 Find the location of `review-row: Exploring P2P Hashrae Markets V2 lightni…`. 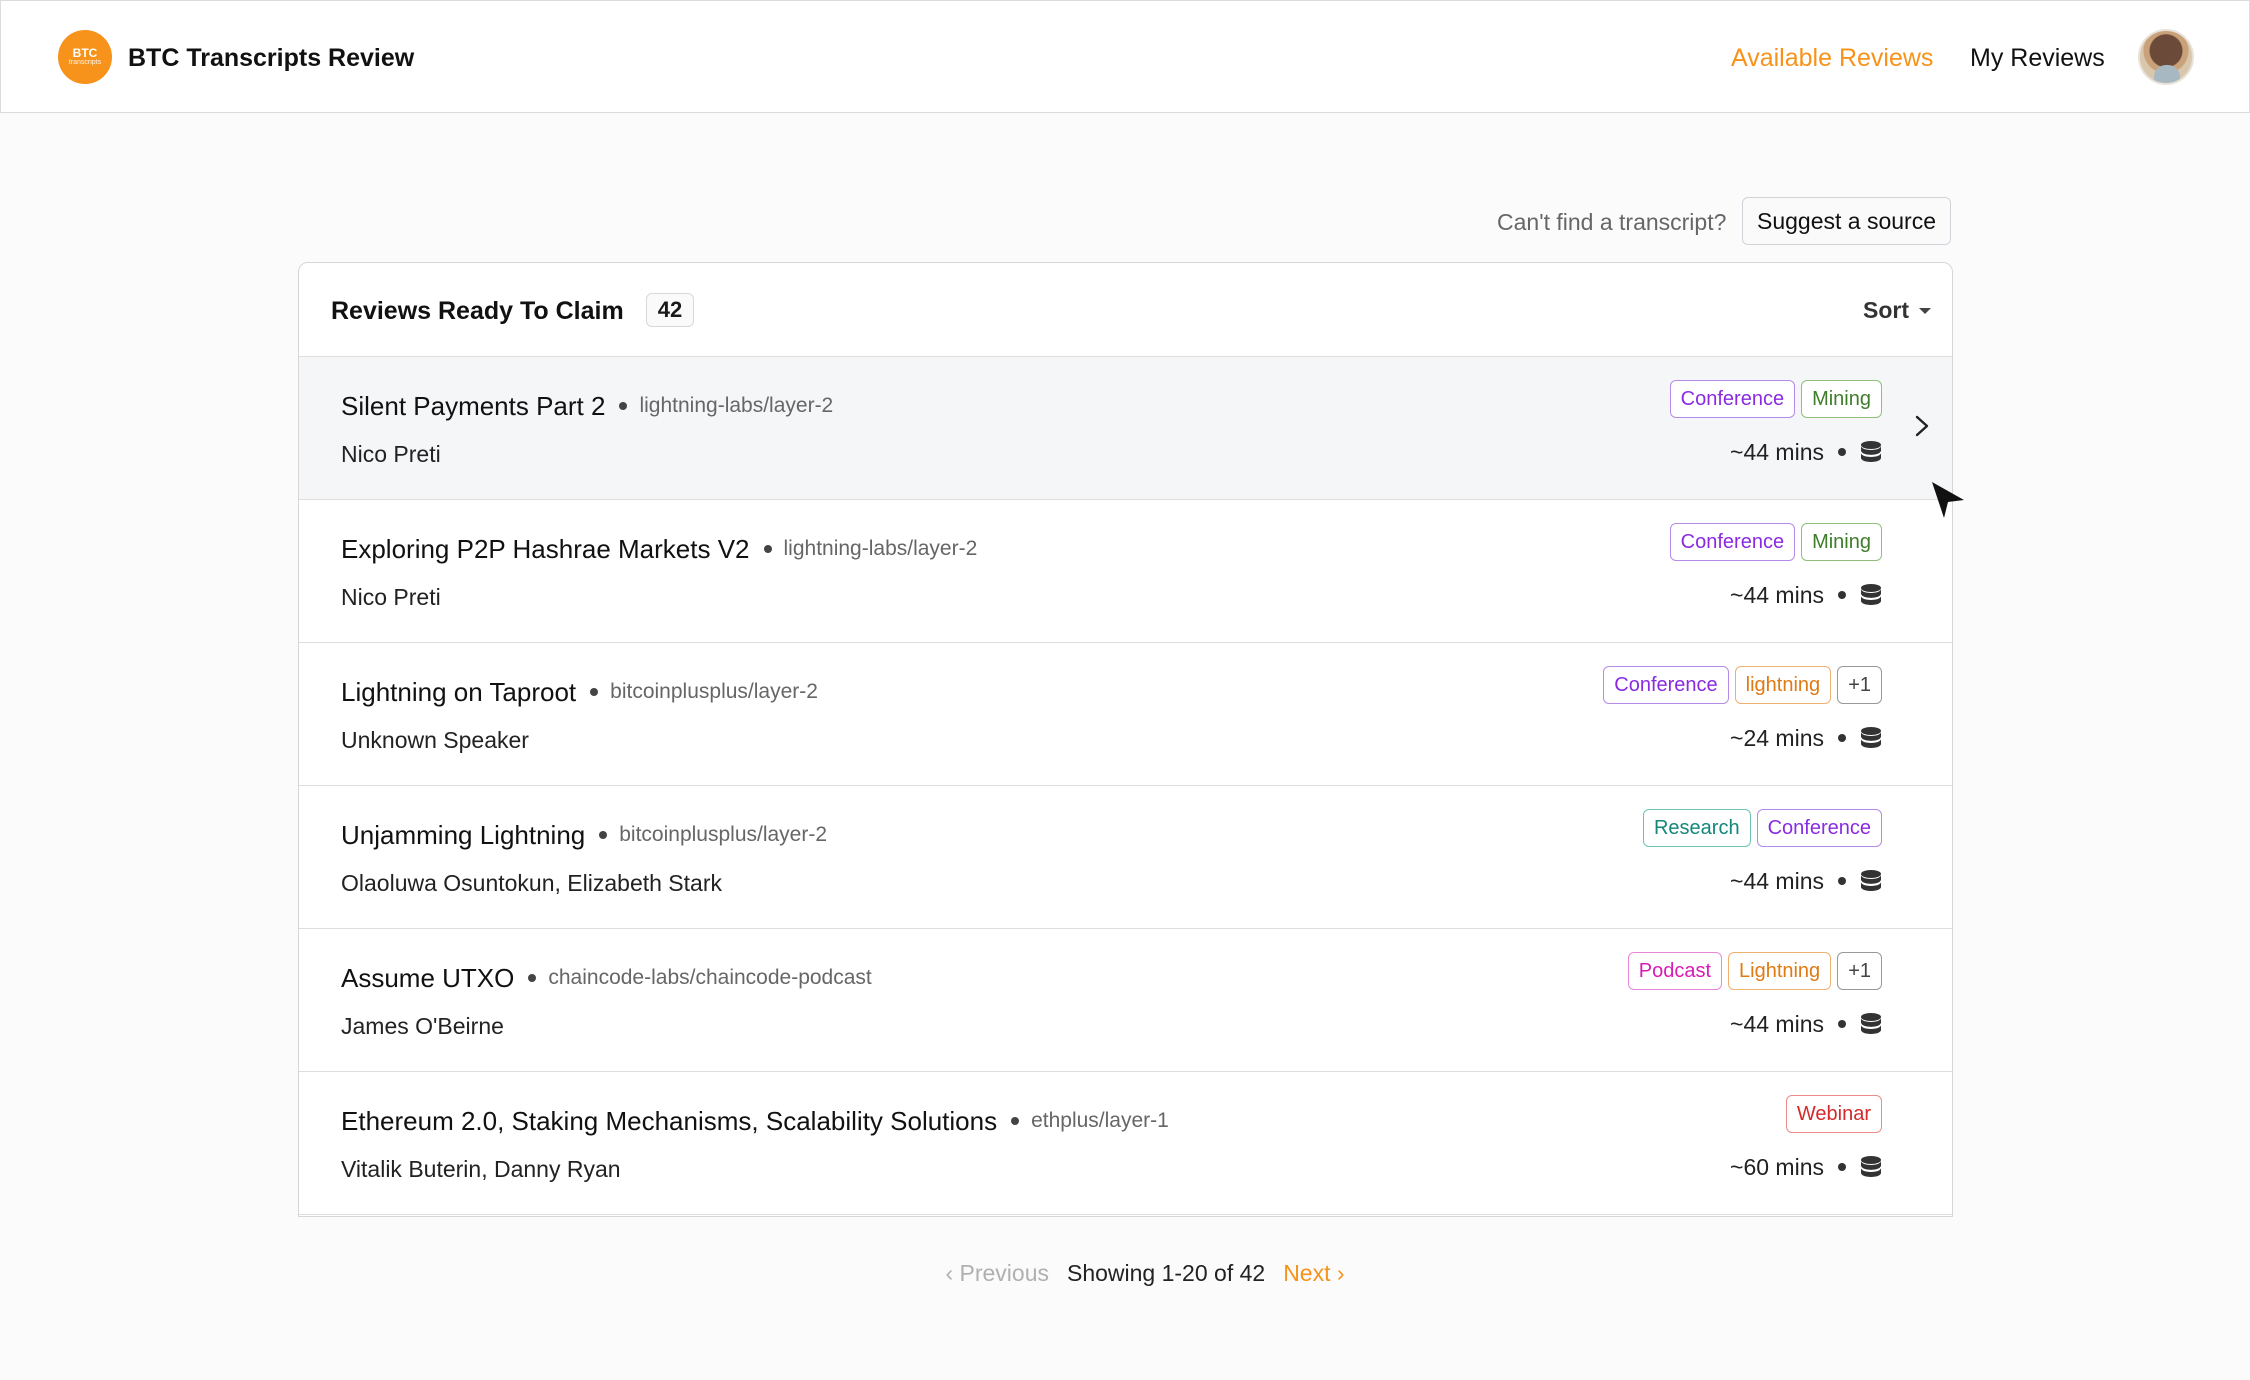

review-row: Exploring P2P Hashrae Markets V2 lightni… is located at coordinates (1125, 571).